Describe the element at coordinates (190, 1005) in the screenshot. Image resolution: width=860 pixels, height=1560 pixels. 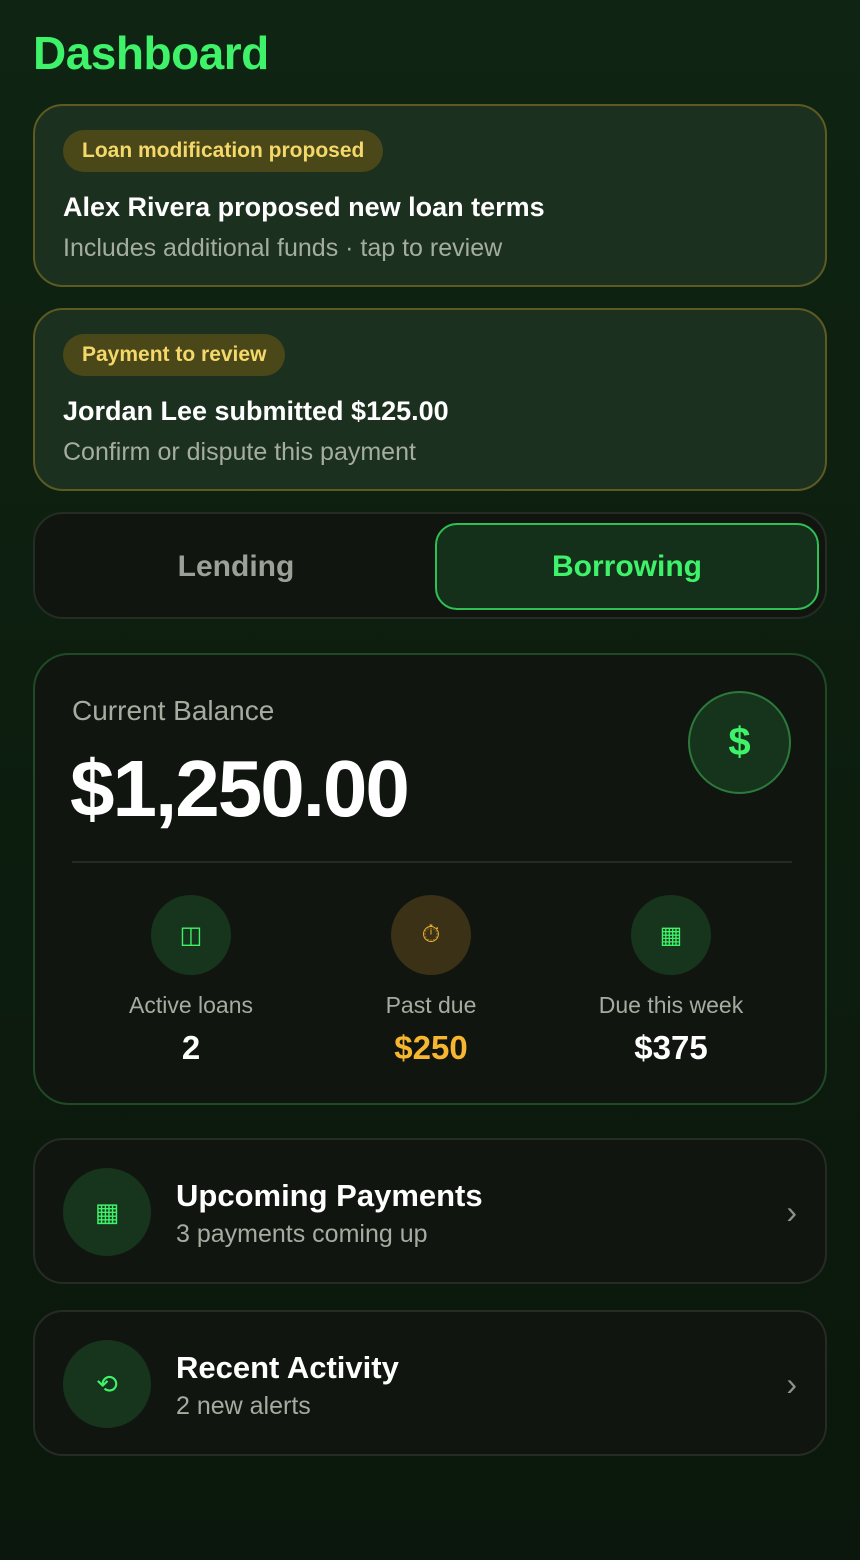
I see `stat-label: Active loans` at that location.